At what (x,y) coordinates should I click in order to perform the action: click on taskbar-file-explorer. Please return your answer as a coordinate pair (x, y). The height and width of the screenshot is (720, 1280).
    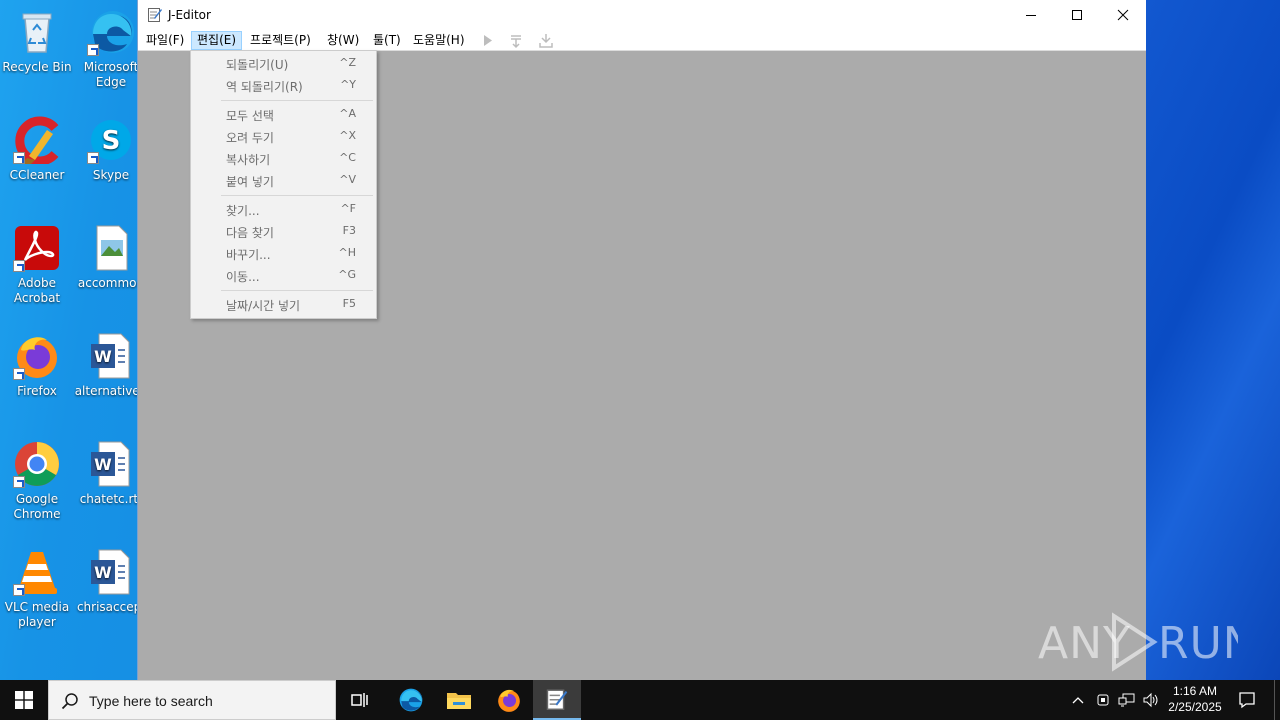
    Looking at the image, I should click on (459, 700).